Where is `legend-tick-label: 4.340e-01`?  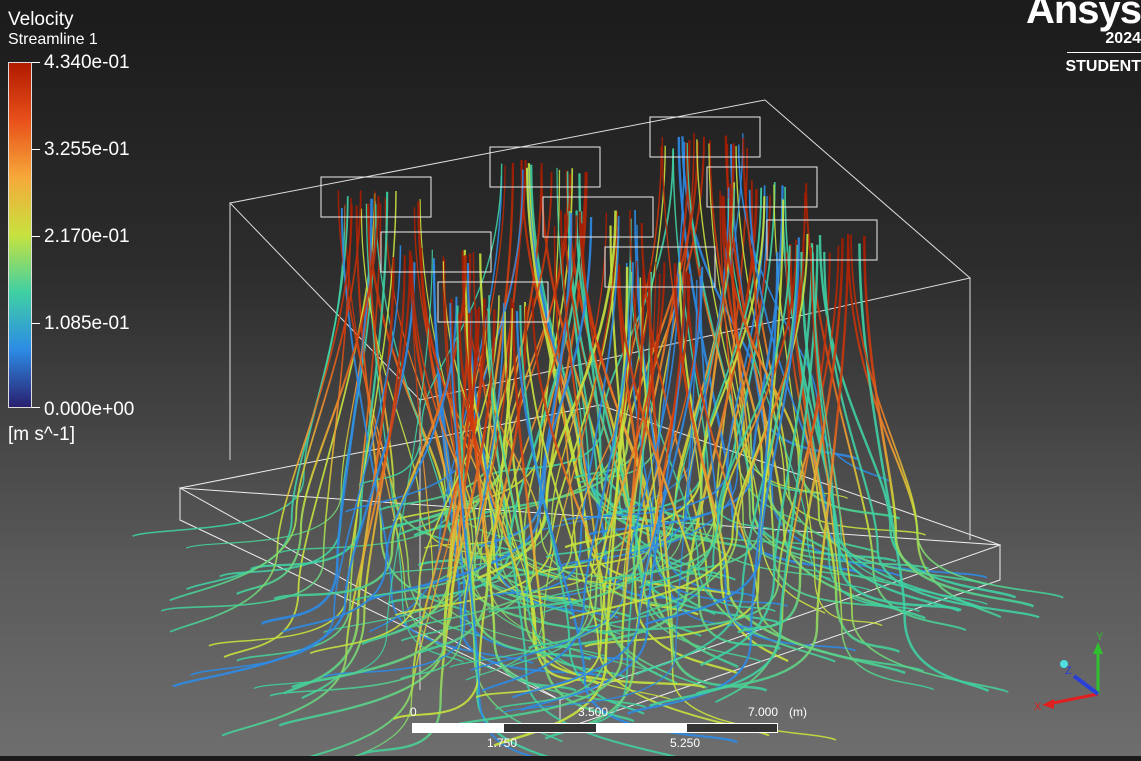 legend-tick-label: 4.340e-01 is located at coordinates (87, 62).